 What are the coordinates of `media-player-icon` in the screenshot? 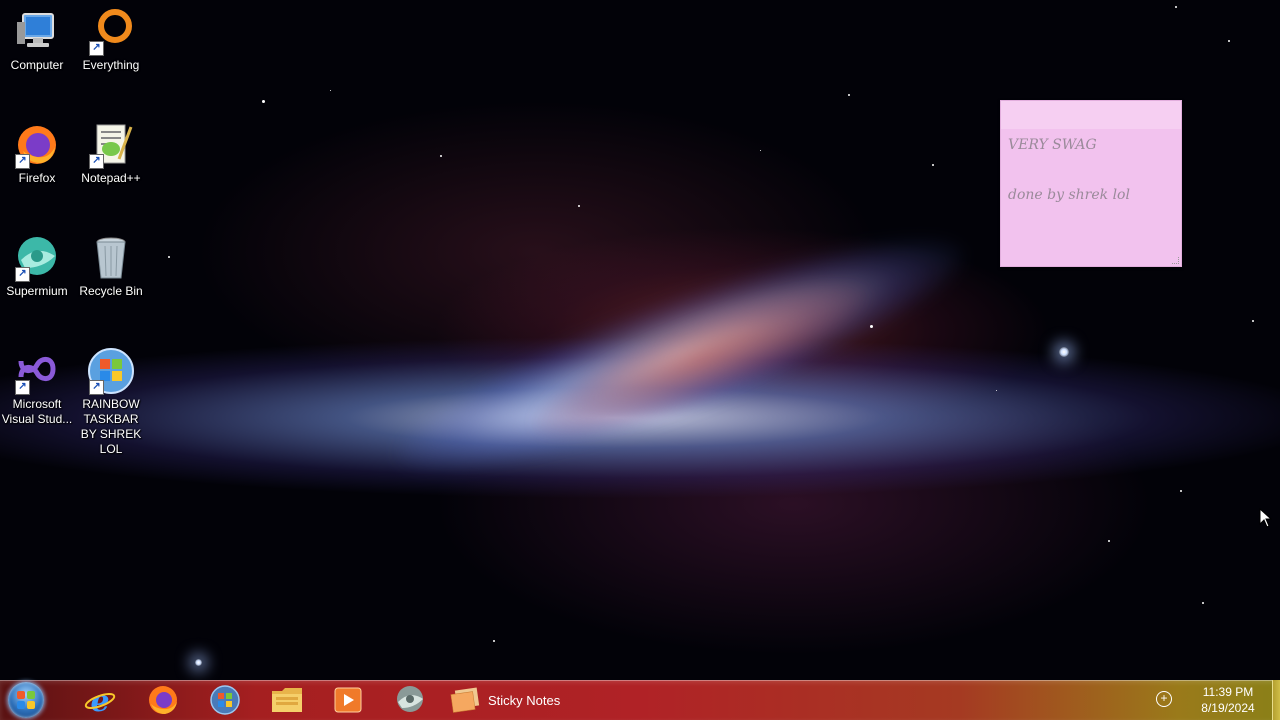 It's located at (348, 700).